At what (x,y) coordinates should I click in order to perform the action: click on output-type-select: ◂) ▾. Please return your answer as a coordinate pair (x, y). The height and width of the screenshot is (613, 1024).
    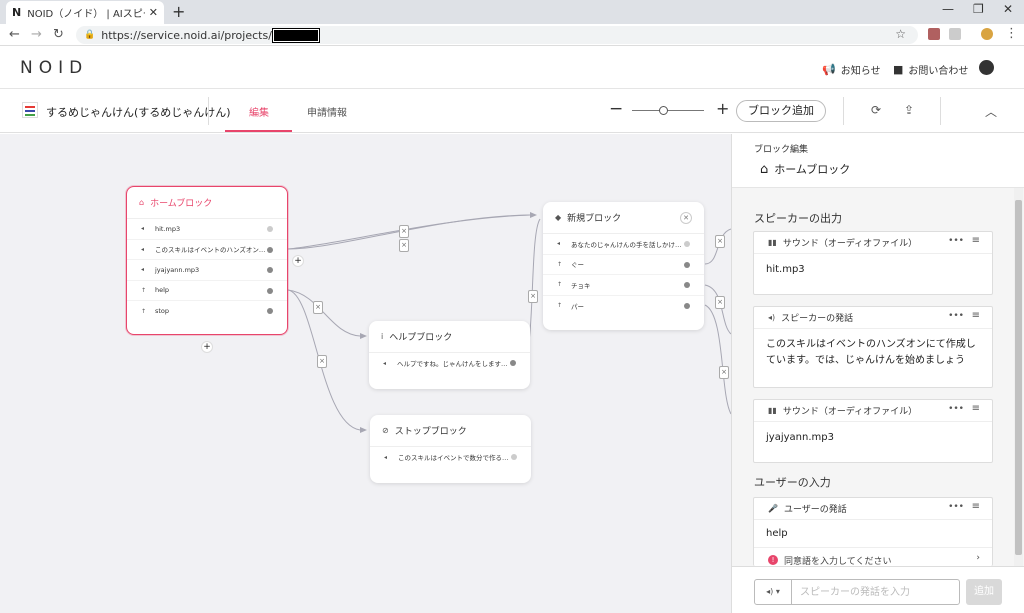
    Looking at the image, I should click on (773, 592).